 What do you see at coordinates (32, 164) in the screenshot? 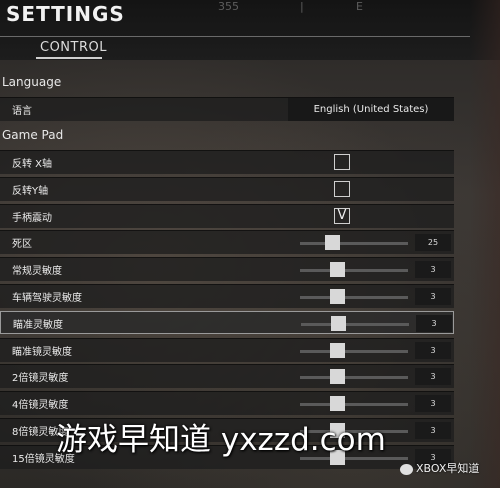
I see `checkbox-label: 反转 X轴` at bounding box center [32, 164].